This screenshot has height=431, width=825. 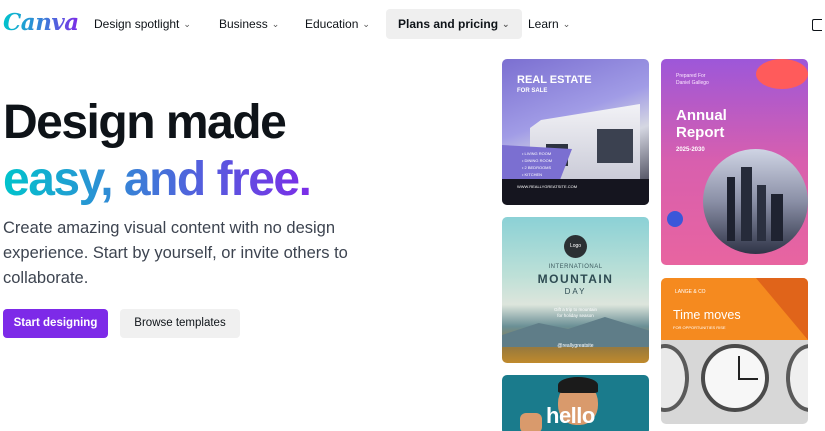 I want to click on browse-templates-button: Browse templates, so click(x=180, y=323).